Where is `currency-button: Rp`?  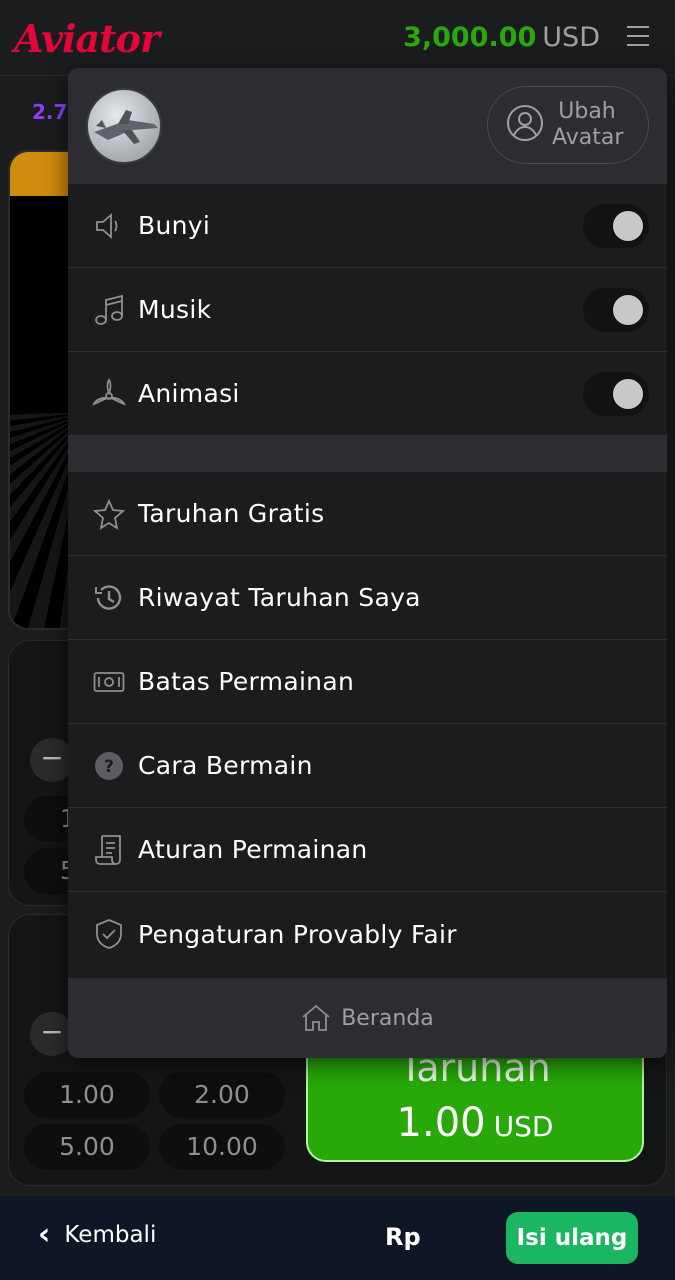 currency-button: Rp is located at coordinates (403, 1237).